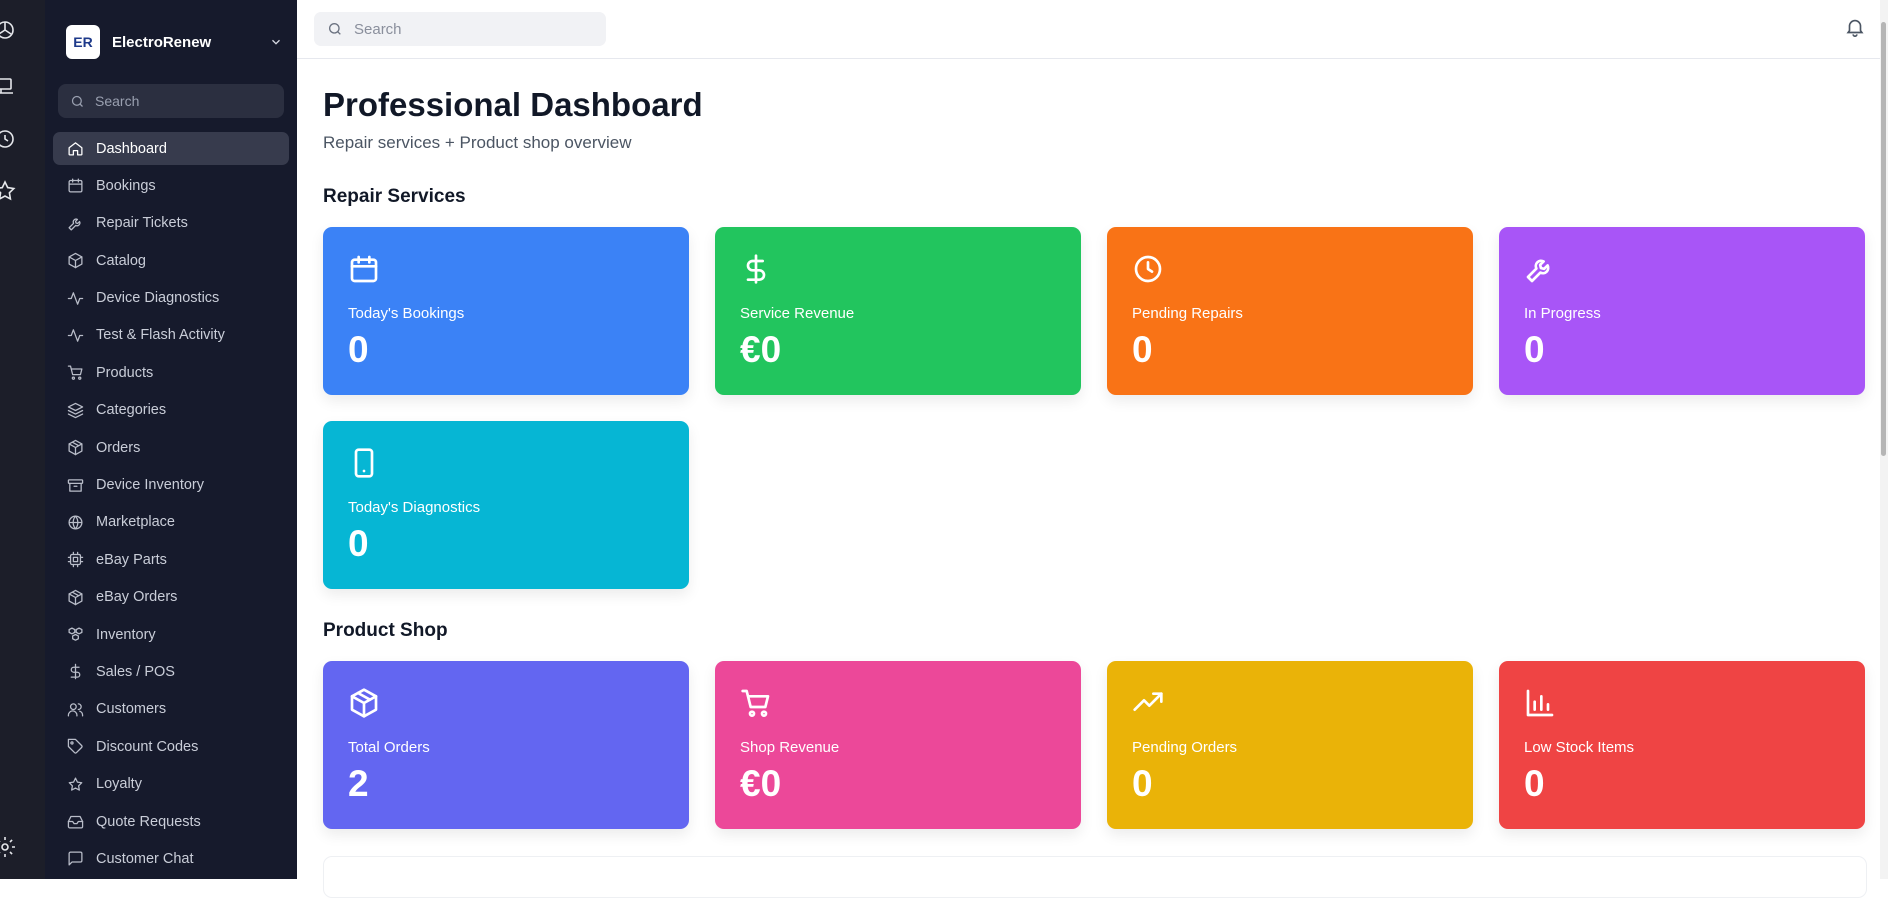  I want to click on sidebar-item-label: Repair Tickets, so click(142, 223).